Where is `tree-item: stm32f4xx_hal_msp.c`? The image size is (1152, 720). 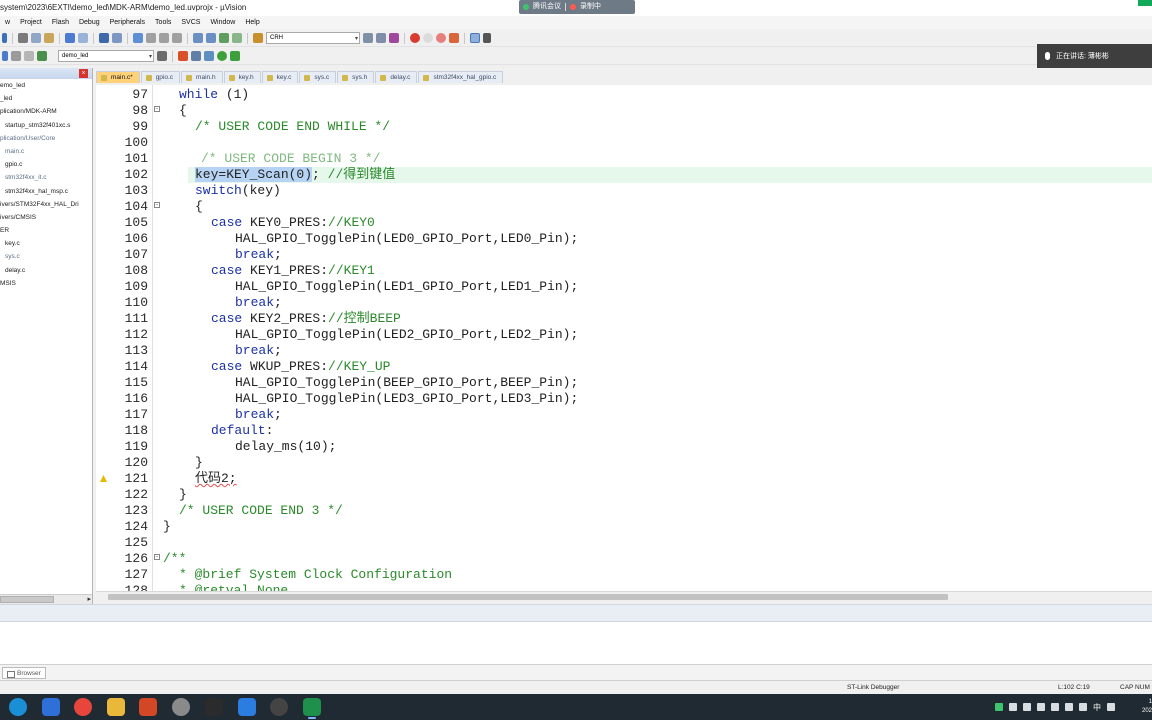
tree-item: stm32f4xx_hal_msp.c is located at coordinates (46, 191).